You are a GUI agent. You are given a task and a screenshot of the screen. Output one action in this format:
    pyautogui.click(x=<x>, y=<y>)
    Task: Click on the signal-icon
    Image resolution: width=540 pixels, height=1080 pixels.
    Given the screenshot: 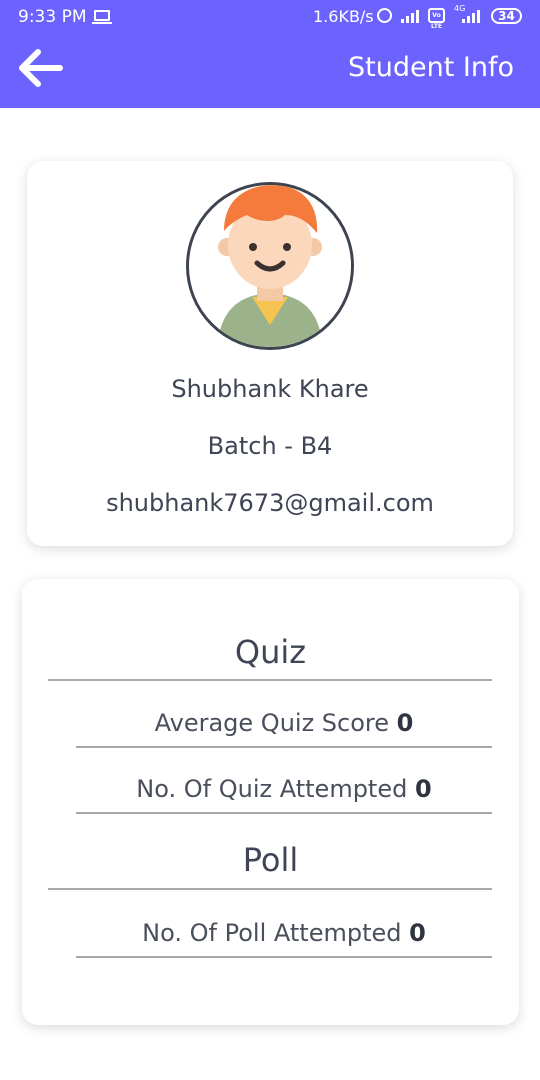 What is the action you would take?
    pyautogui.click(x=411, y=16)
    